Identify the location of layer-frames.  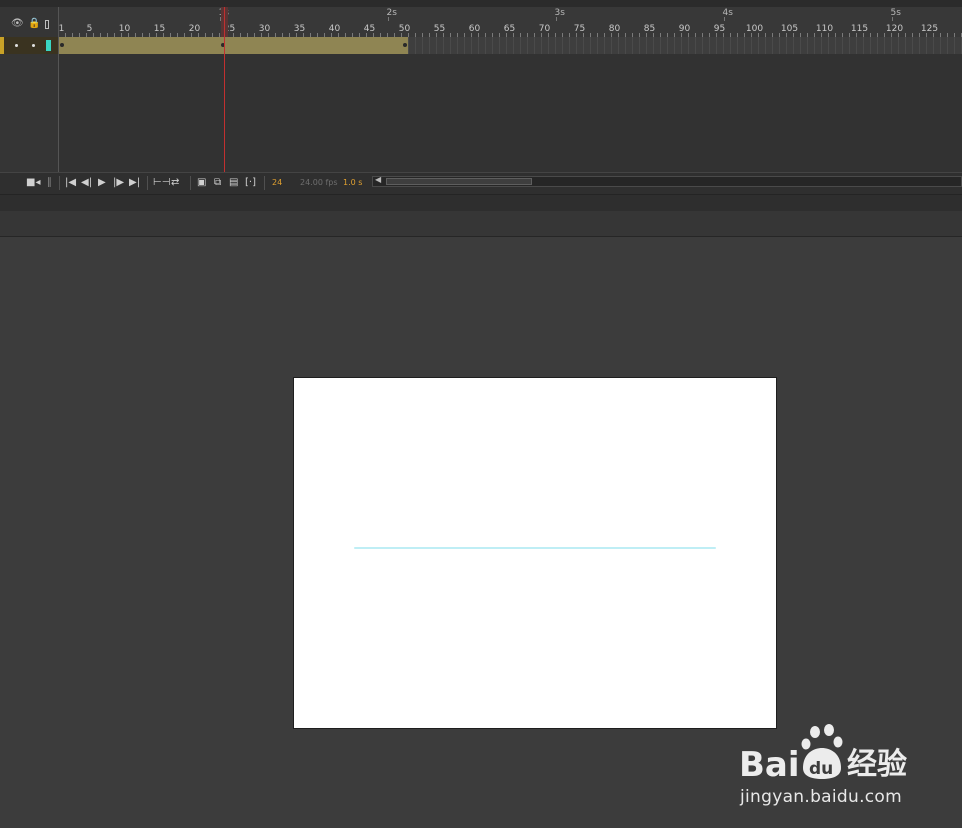
(510, 45).